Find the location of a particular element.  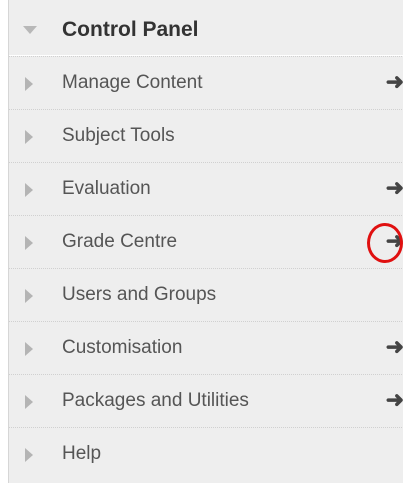

menu-item-customisation: Customisation ➜ is located at coordinates (206, 347).